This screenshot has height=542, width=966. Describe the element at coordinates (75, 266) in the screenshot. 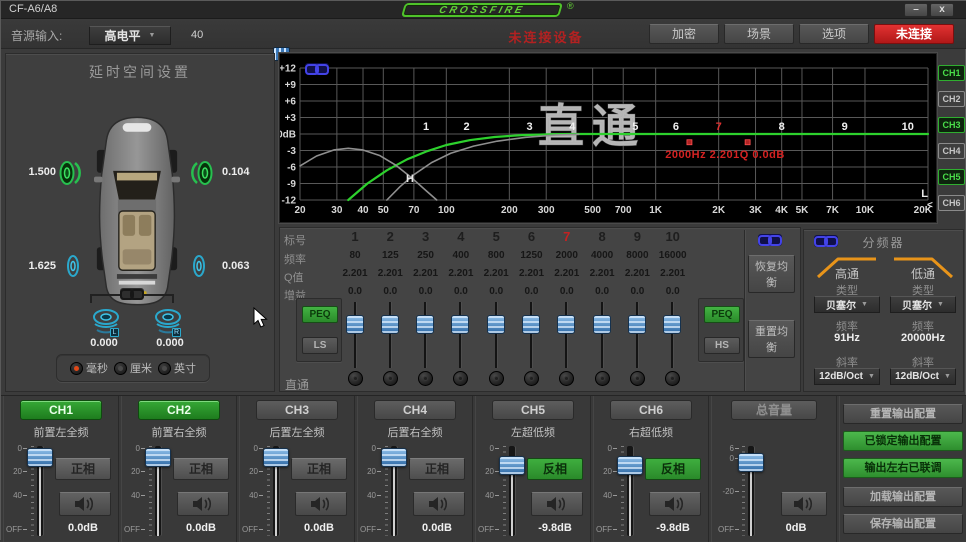

I see `rear-left-speaker-icon` at that location.